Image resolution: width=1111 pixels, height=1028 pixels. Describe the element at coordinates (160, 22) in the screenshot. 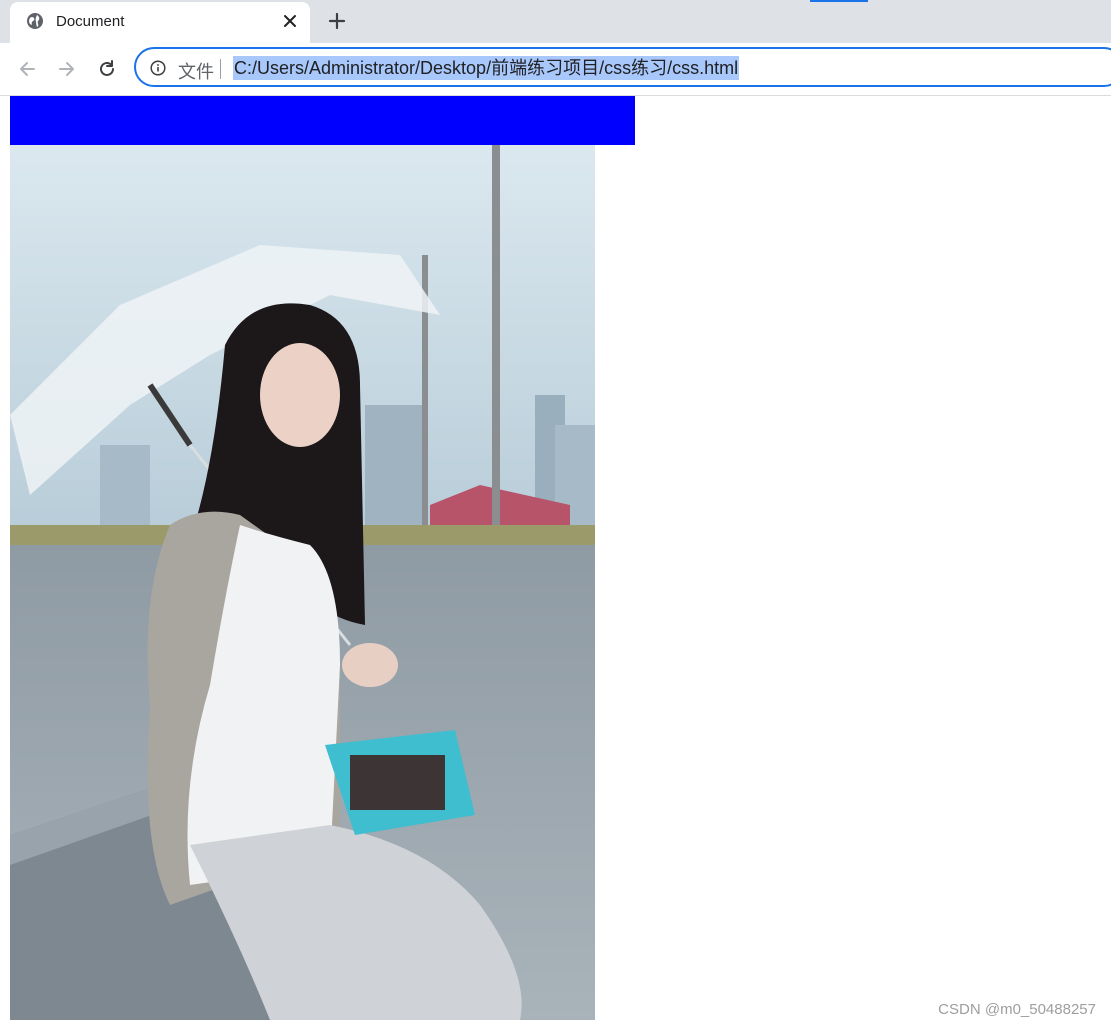

I see `tab-document: Document` at that location.